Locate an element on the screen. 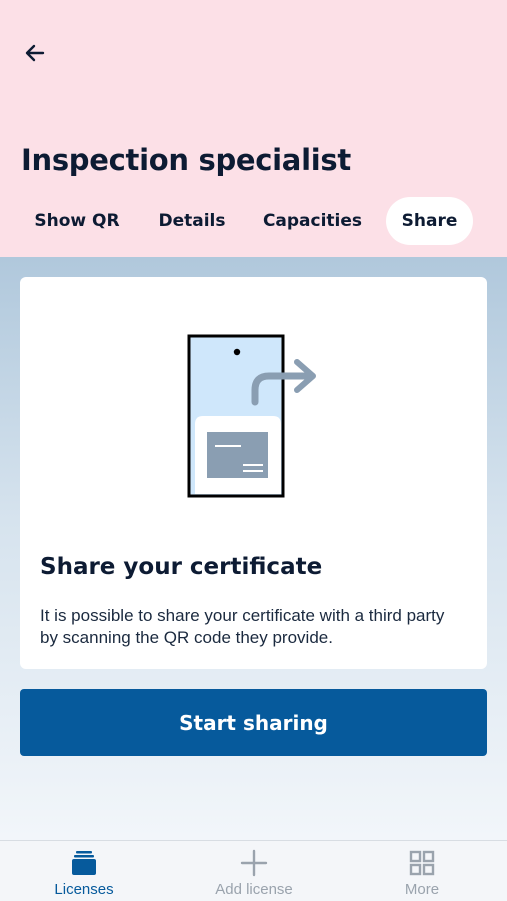  nav-item-more: More is located at coordinates (422, 871).